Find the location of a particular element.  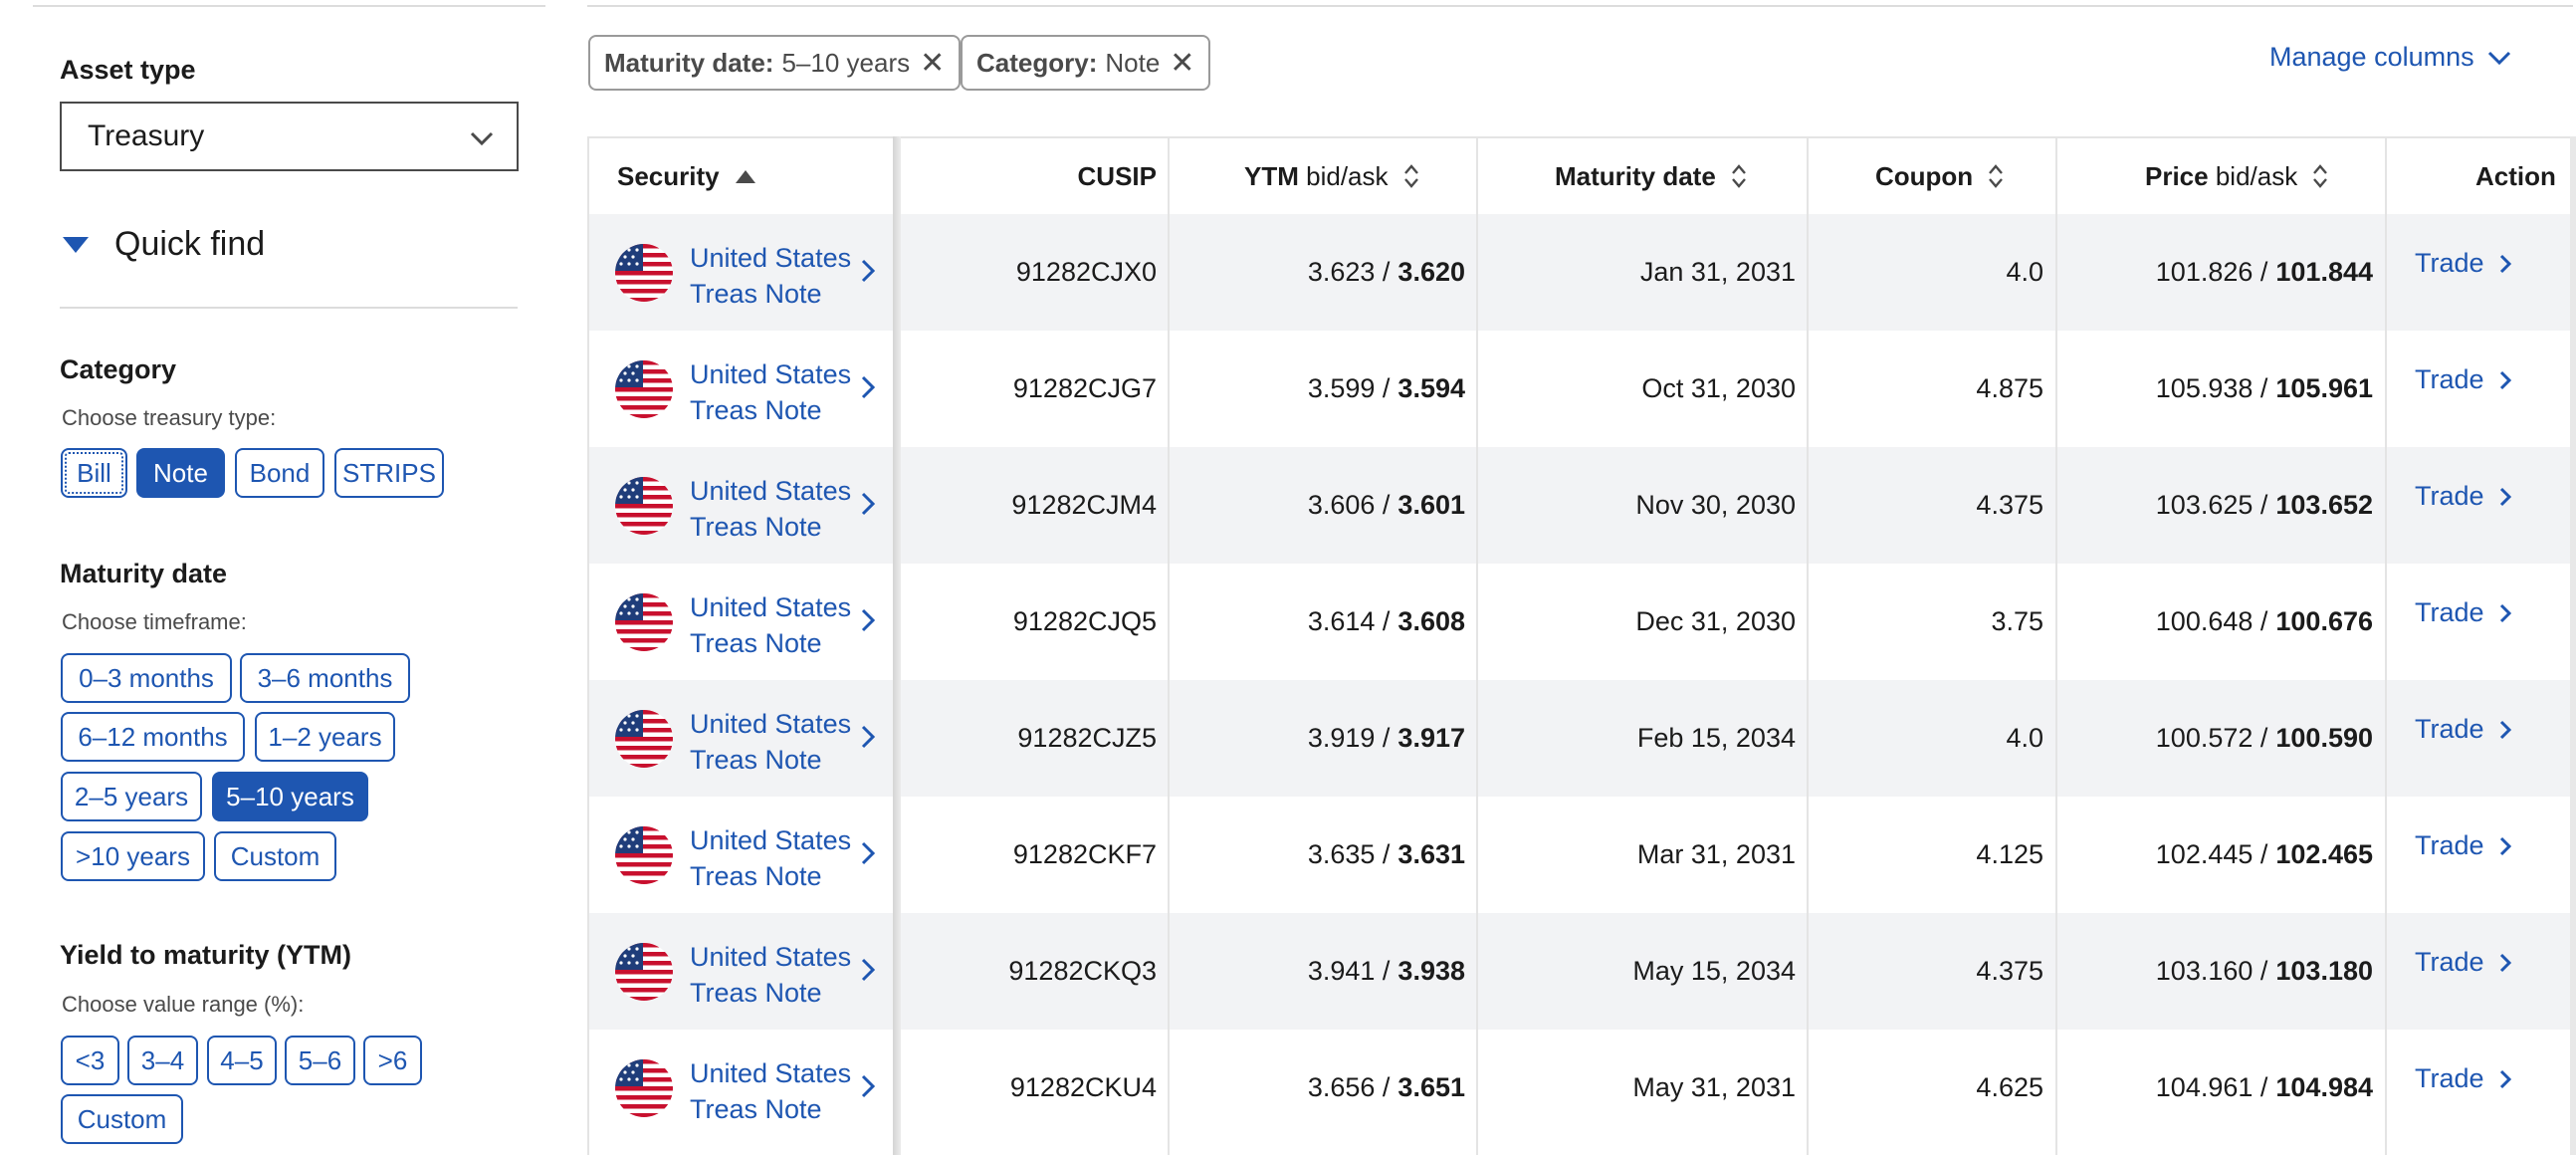

chip-ytm-3-4: 3–4 is located at coordinates (162, 1060).